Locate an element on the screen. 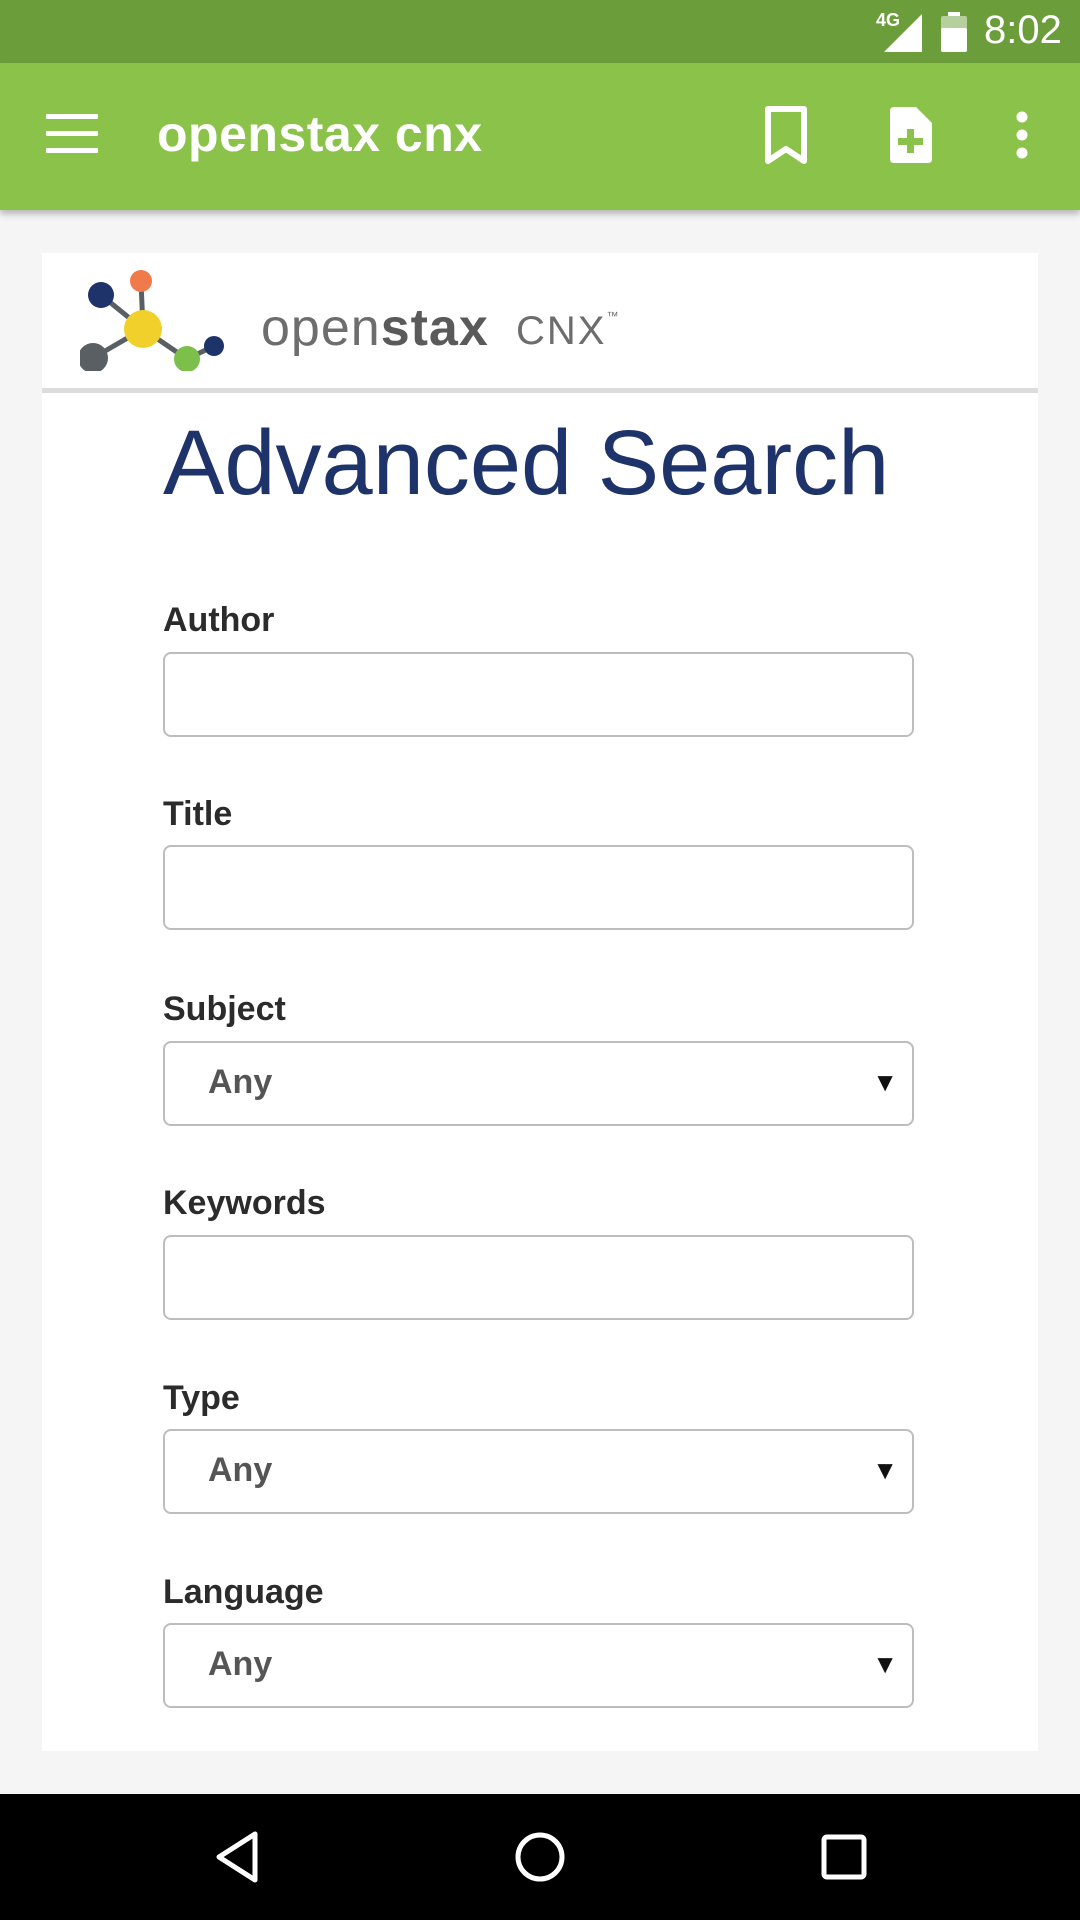  signal-icon is located at coordinates (903, 33).